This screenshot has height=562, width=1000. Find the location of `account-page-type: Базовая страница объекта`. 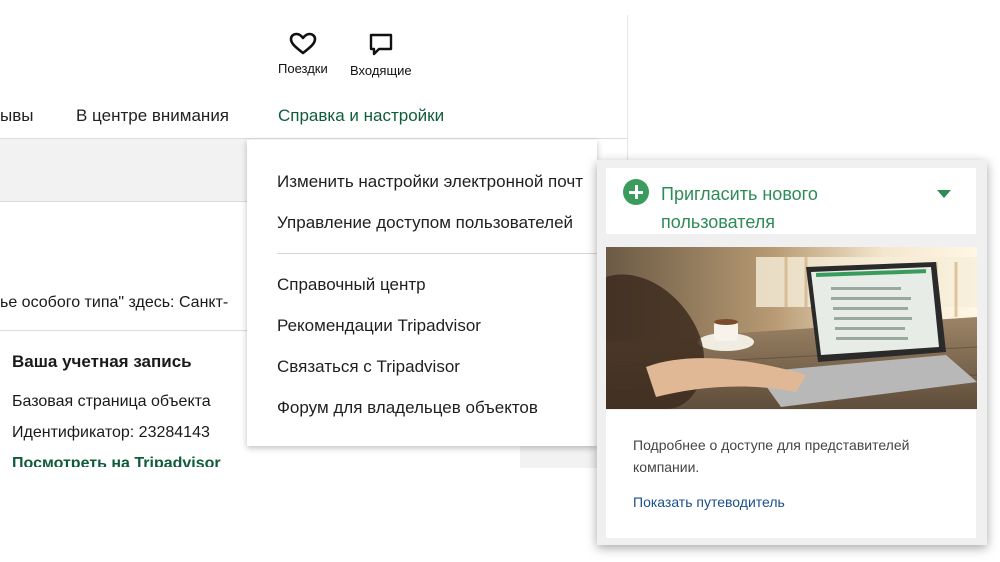

account-page-type: Базовая страница объекта is located at coordinates (111, 401).